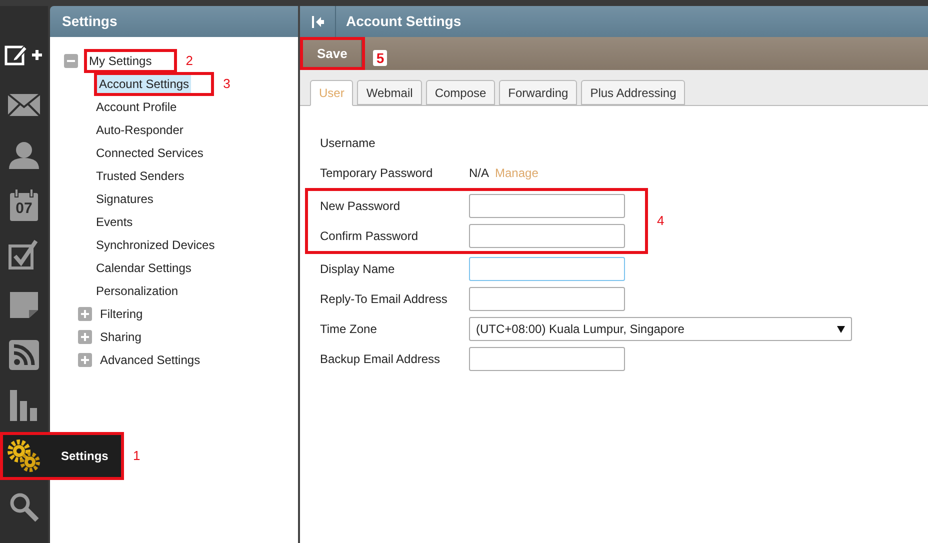 The width and height of the screenshot is (928, 543). Describe the element at coordinates (479, 173) in the screenshot. I see `field-value: N/A` at that location.